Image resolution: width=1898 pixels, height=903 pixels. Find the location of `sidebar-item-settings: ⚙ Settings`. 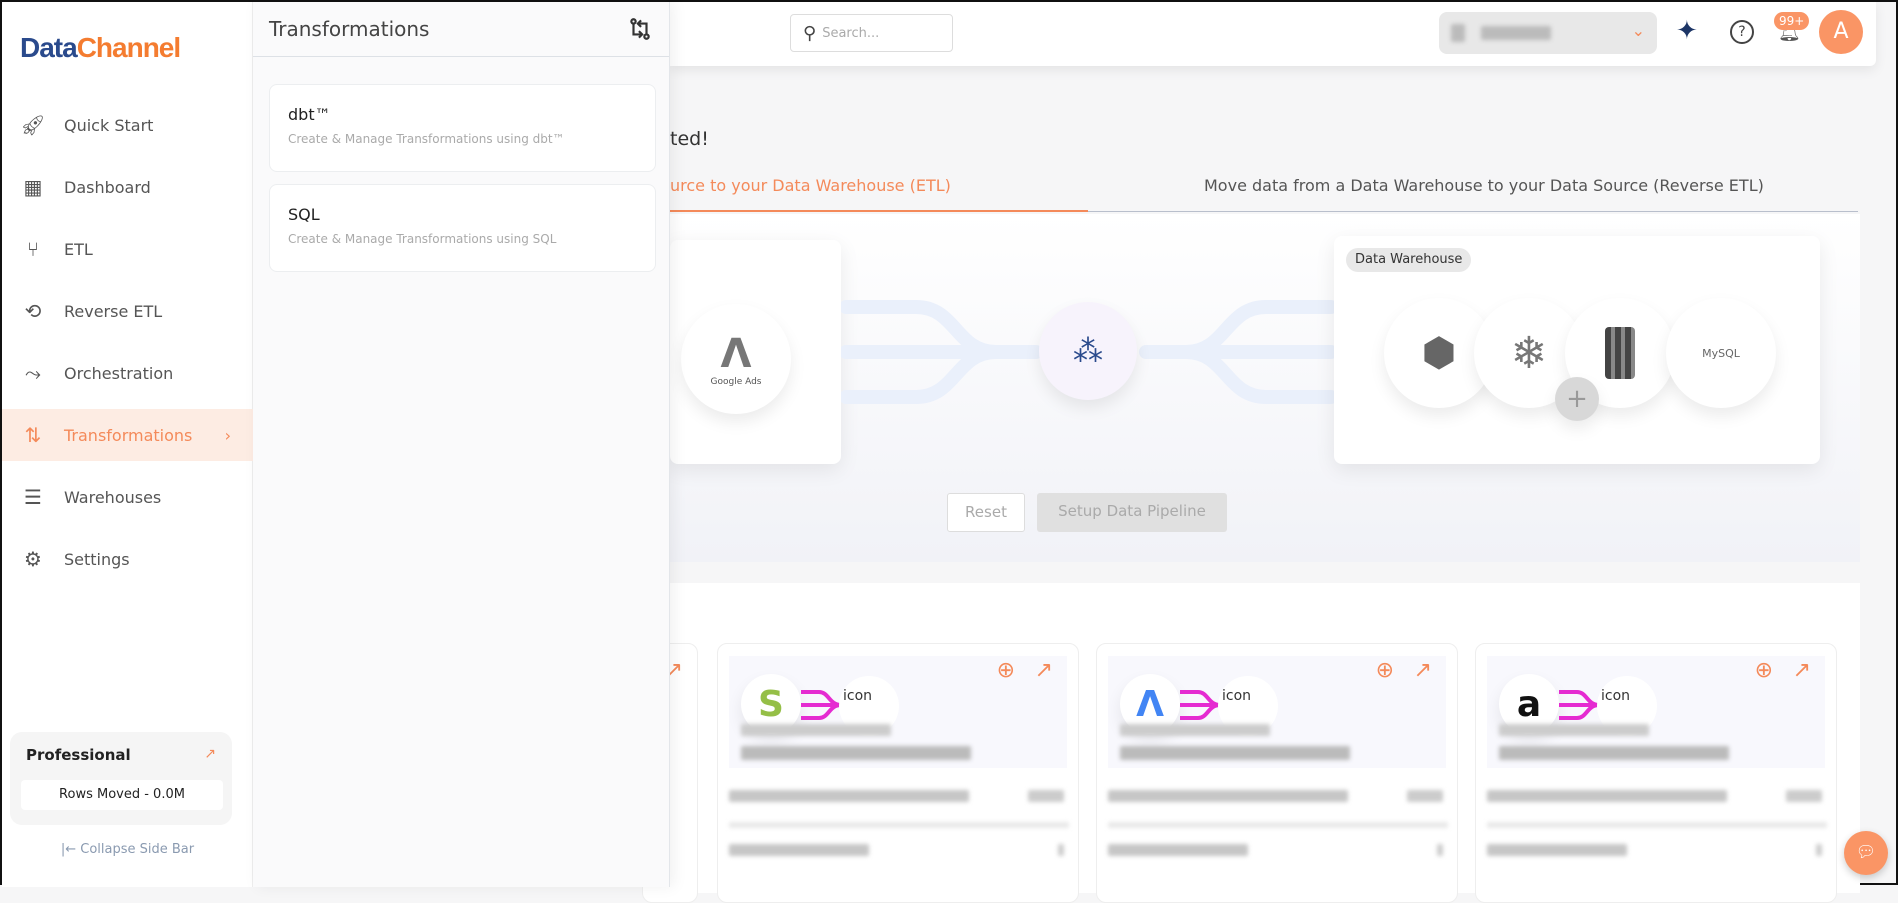

sidebar-item-settings: ⚙ Settings is located at coordinates (127, 559).